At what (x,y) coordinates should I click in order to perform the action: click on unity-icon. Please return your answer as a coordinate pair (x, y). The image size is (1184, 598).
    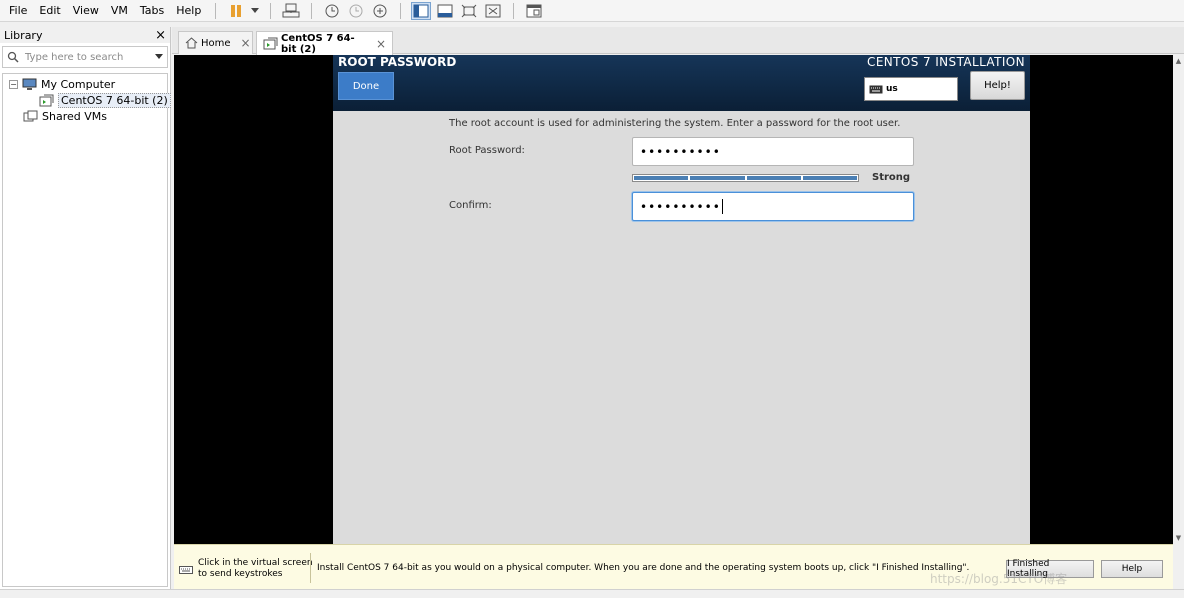
    Looking at the image, I should click on (493, 11).